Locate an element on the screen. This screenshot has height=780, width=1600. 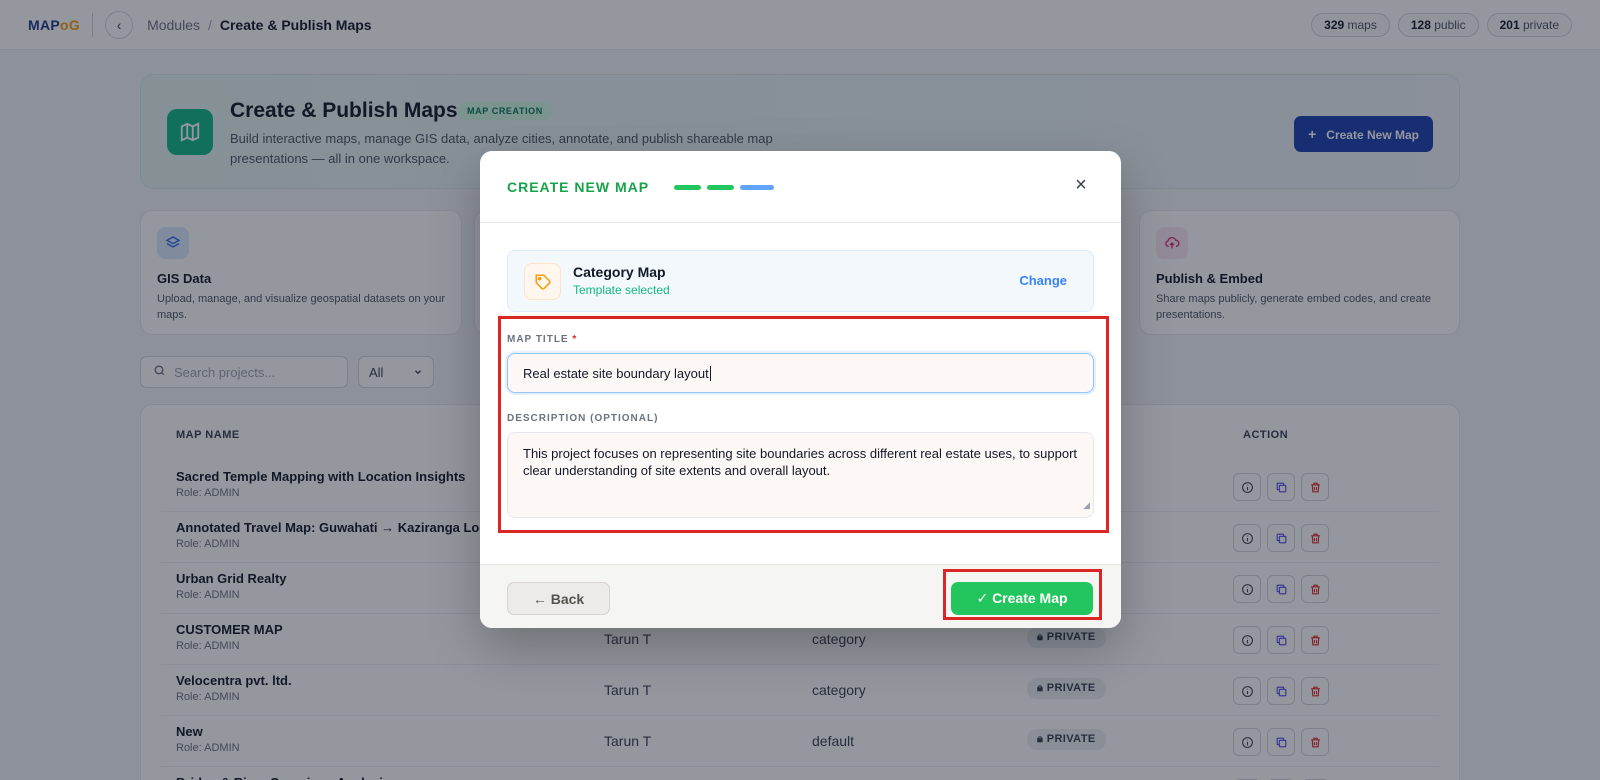
modal-footer: ← Back ✓ Create Map is located at coordinates (800, 596).